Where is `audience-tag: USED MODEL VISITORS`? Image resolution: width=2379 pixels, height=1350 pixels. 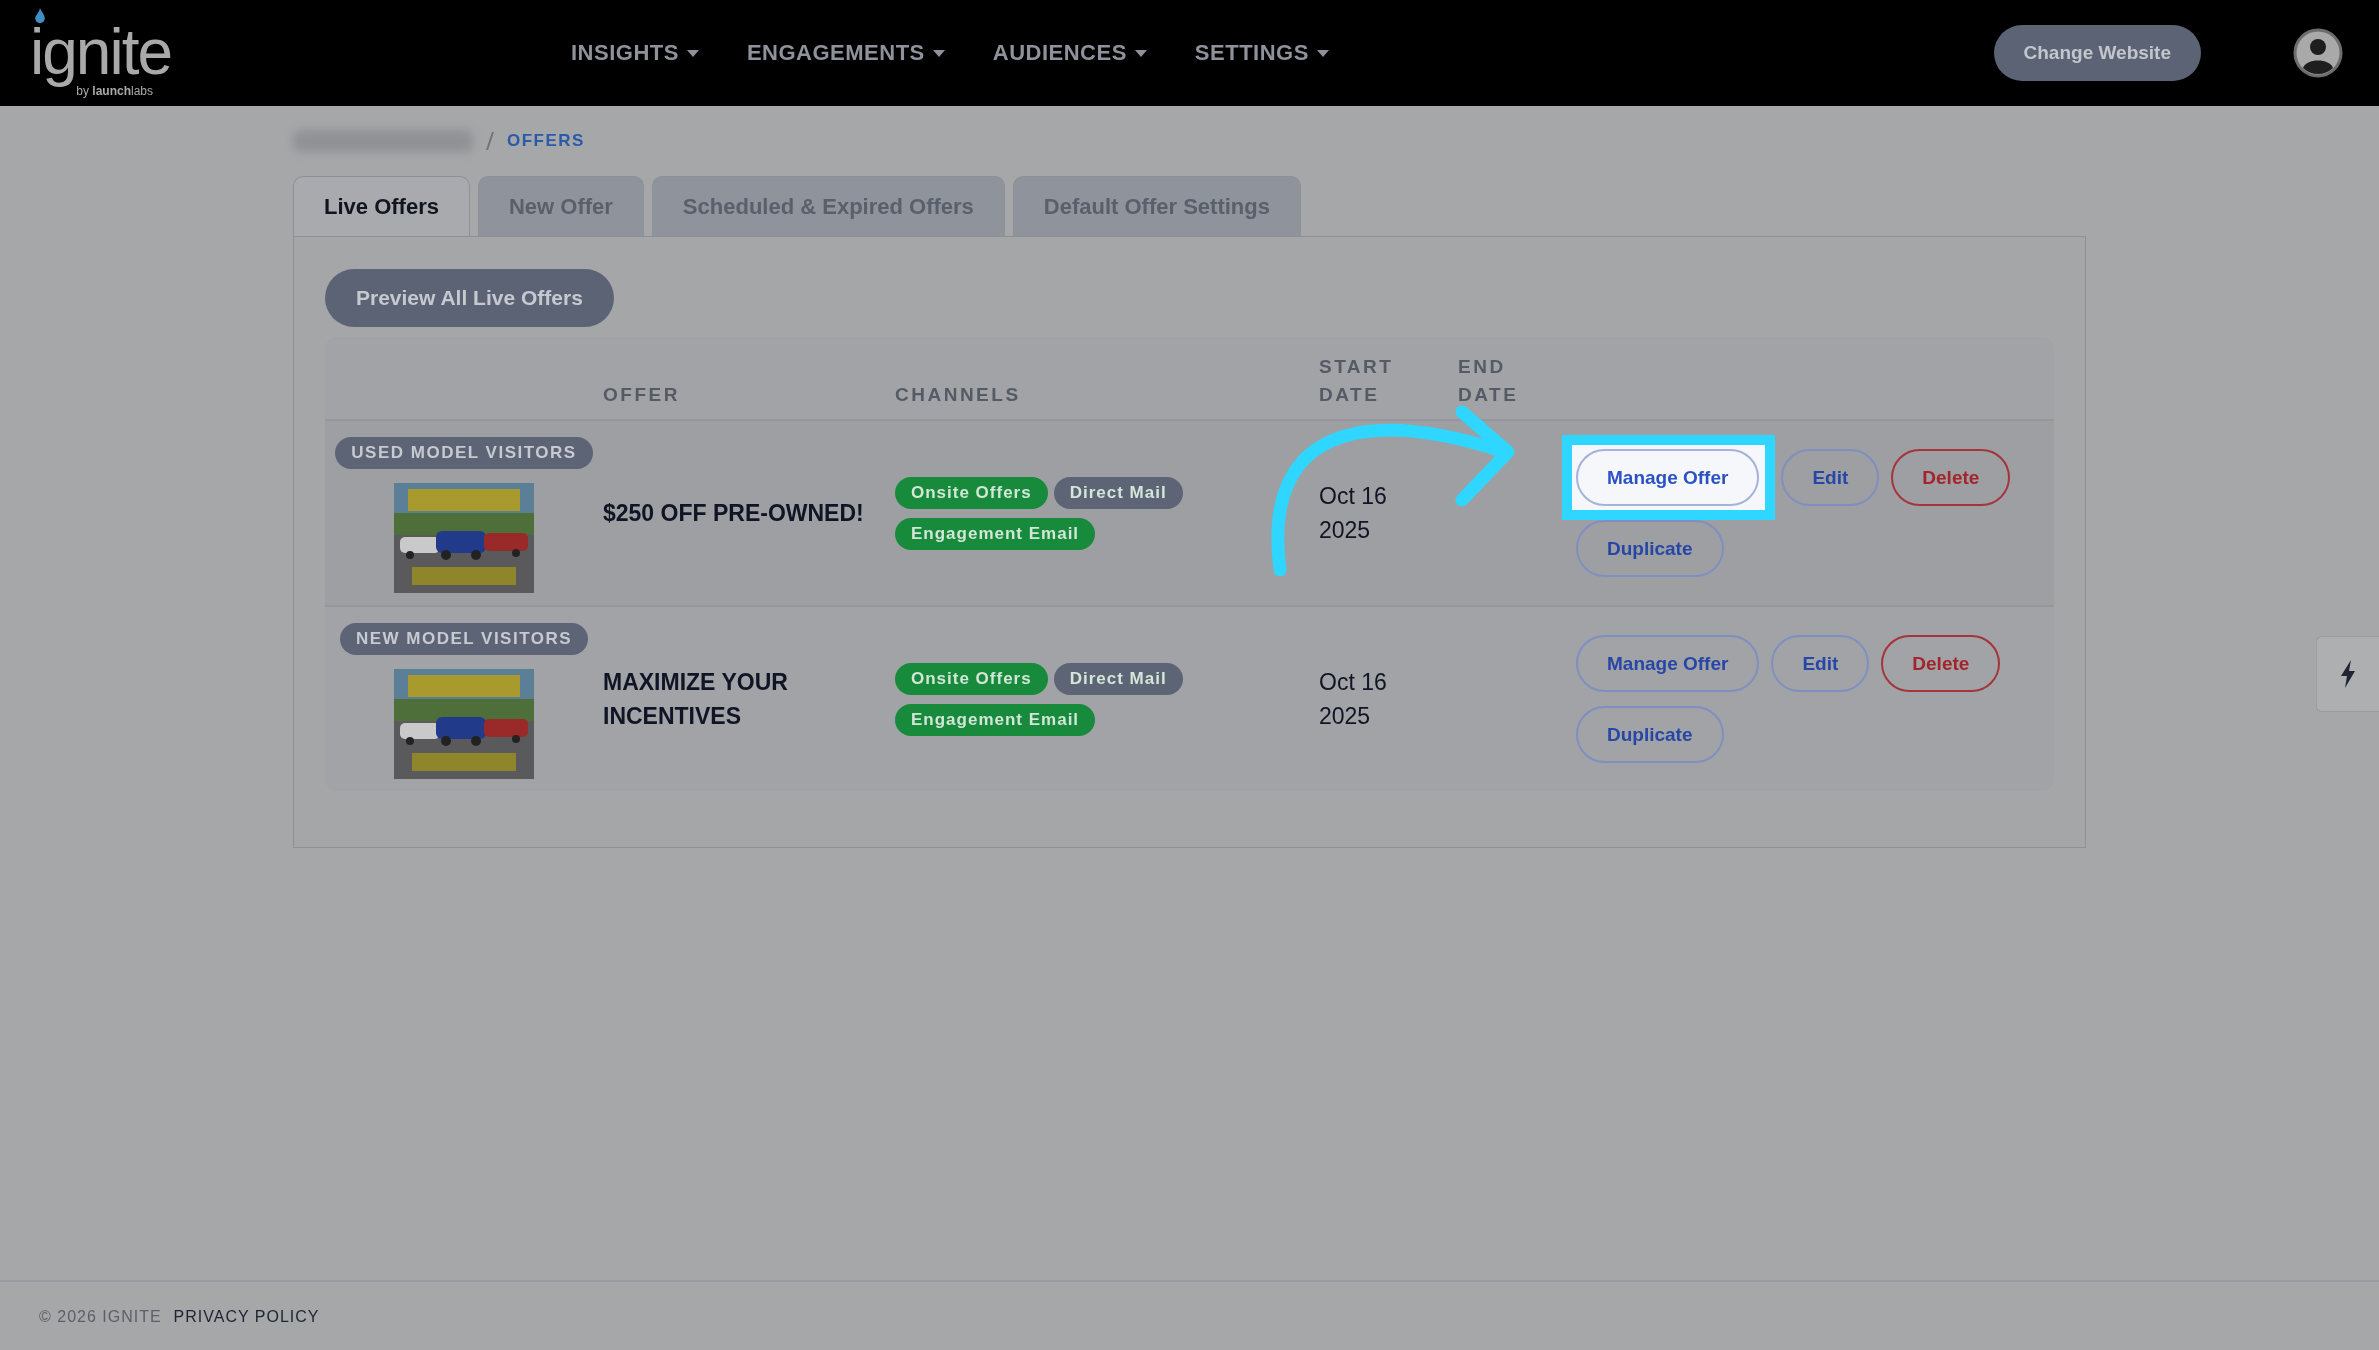 audience-tag: USED MODEL VISITORS is located at coordinates (464, 453).